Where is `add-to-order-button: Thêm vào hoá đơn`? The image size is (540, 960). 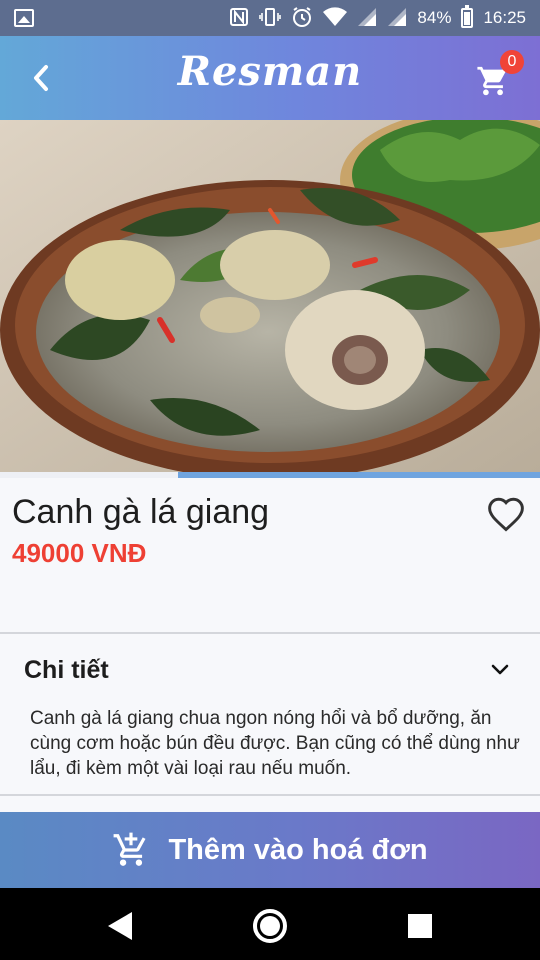 add-to-order-button: Thêm vào hoá đơn is located at coordinates (270, 850).